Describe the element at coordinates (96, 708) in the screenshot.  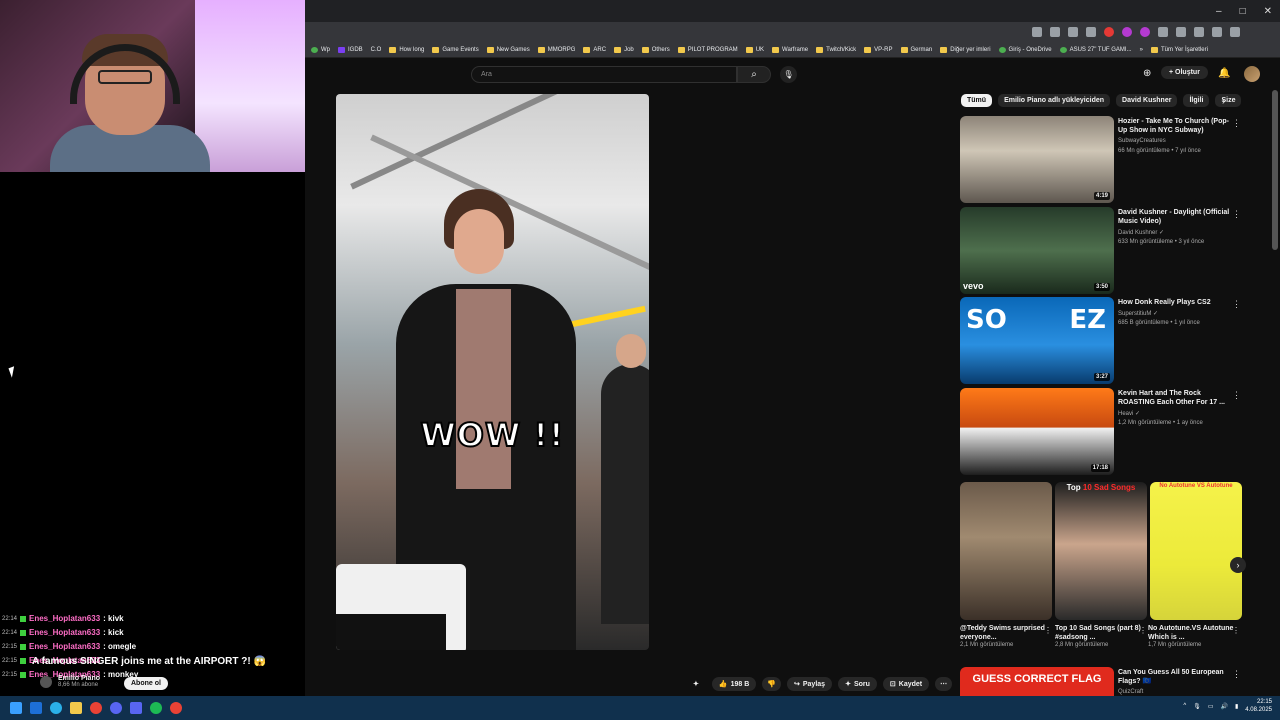
I see `chrome-icon` at that location.